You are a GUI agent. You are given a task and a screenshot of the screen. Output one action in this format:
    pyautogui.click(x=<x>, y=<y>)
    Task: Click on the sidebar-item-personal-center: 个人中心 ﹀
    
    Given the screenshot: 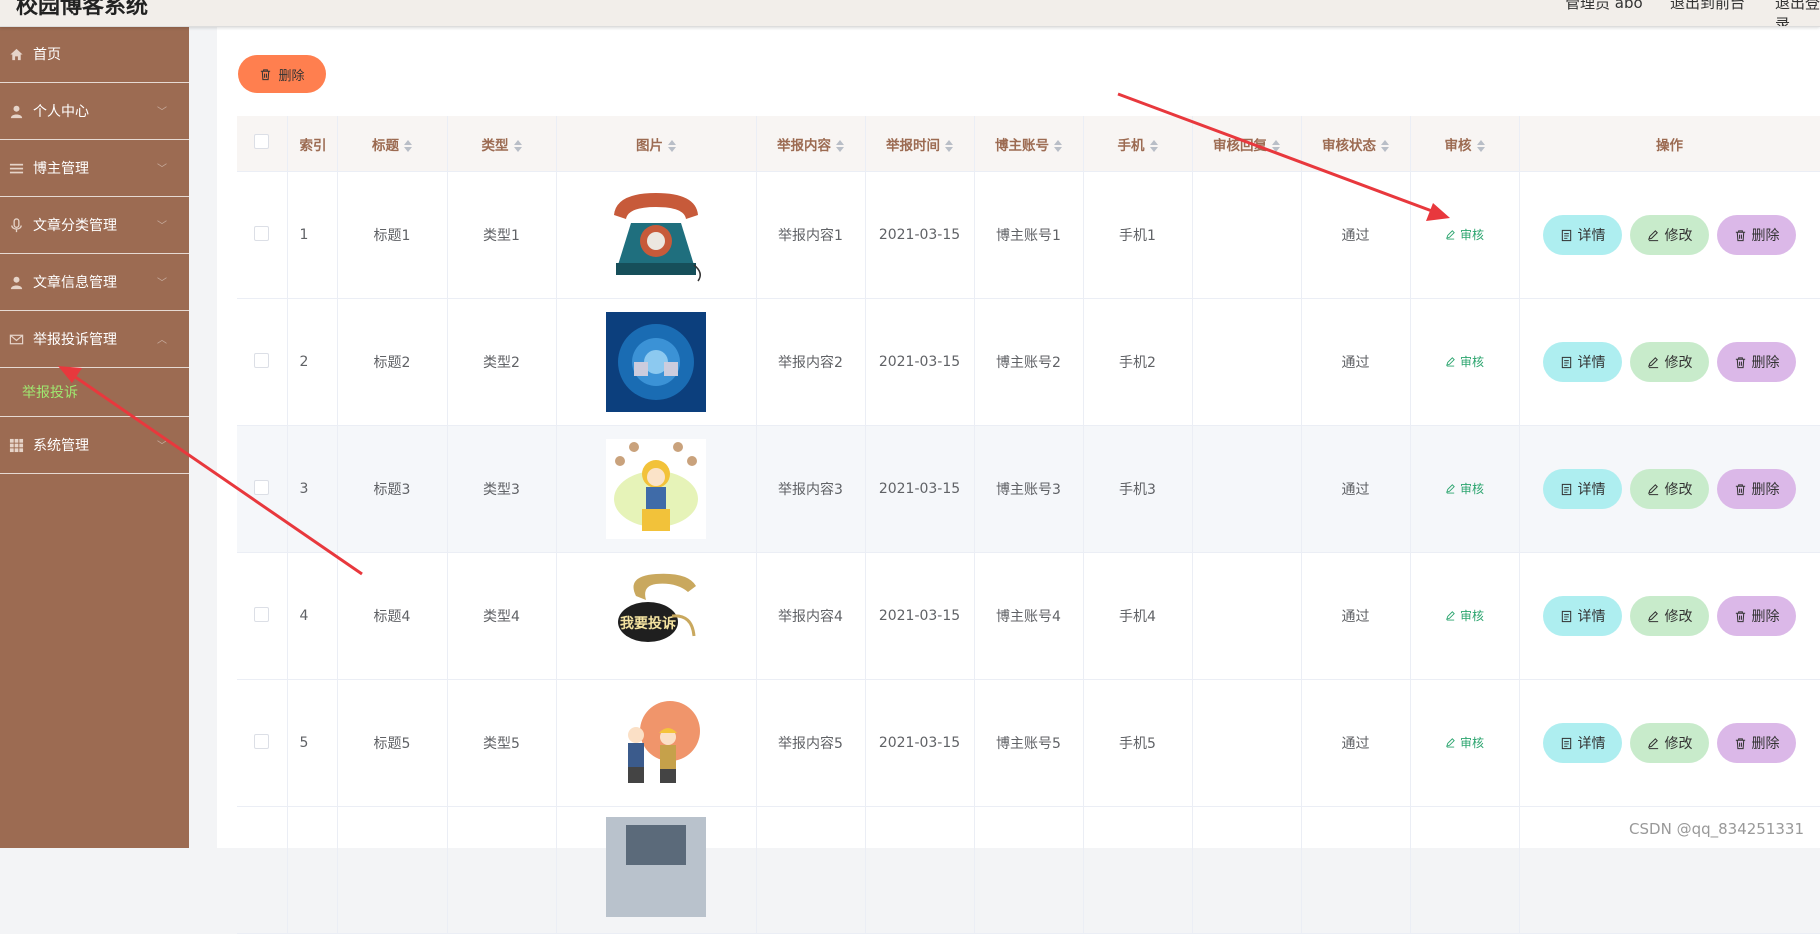 What is the action you would take?
    pyautogui.click(x=94, y=111)
    